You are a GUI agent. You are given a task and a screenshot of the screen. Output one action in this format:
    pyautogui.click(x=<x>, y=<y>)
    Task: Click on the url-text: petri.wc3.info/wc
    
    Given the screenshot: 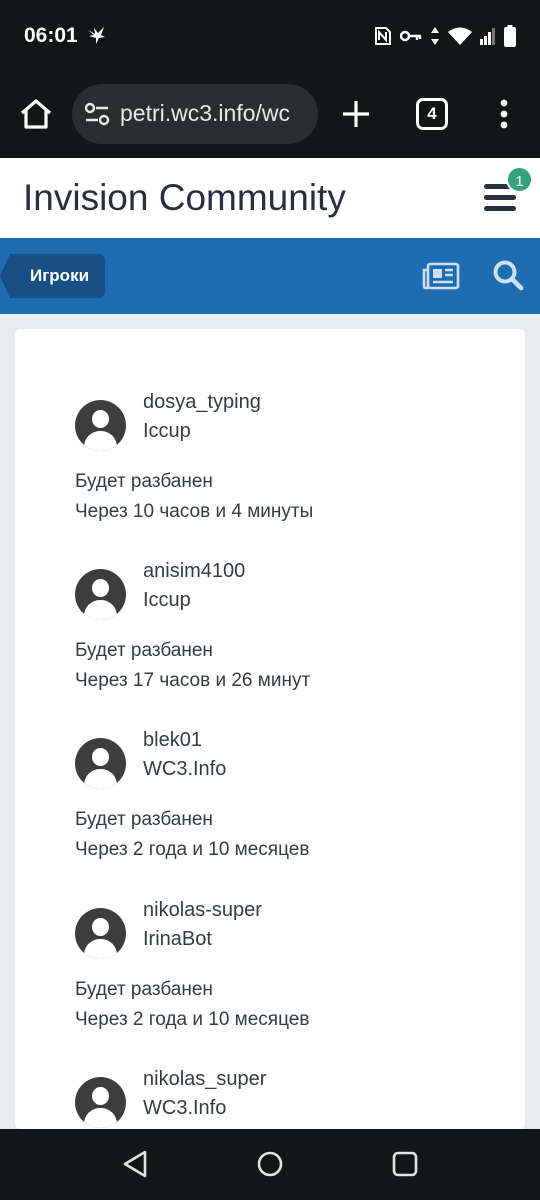 What is the action you would take?
    pyautogui.click(x=205, y=113)
    